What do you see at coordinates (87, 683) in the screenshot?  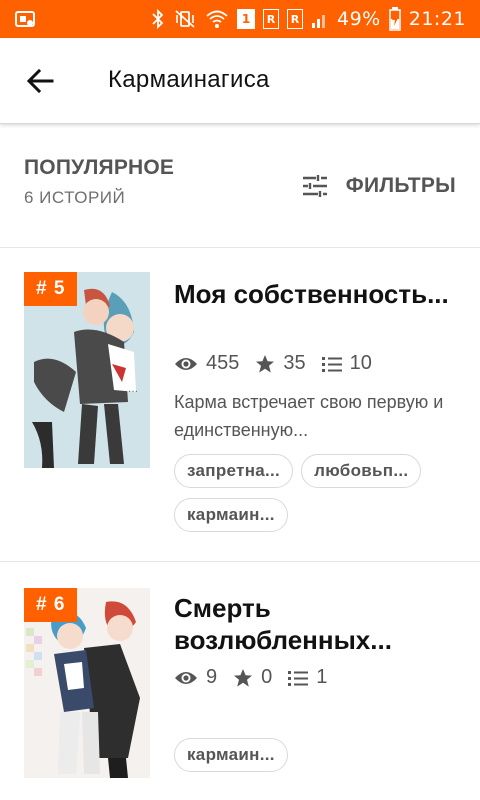 I see `story-cover: # 6` at bounding box center [87, 683].